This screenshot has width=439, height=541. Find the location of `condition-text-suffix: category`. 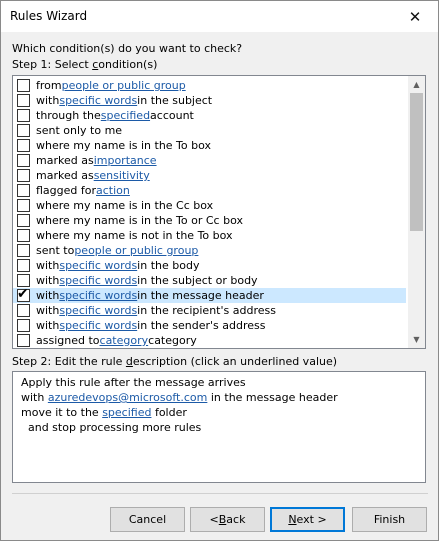

condition-text-suffix: category is located at coordinates (172, 340).